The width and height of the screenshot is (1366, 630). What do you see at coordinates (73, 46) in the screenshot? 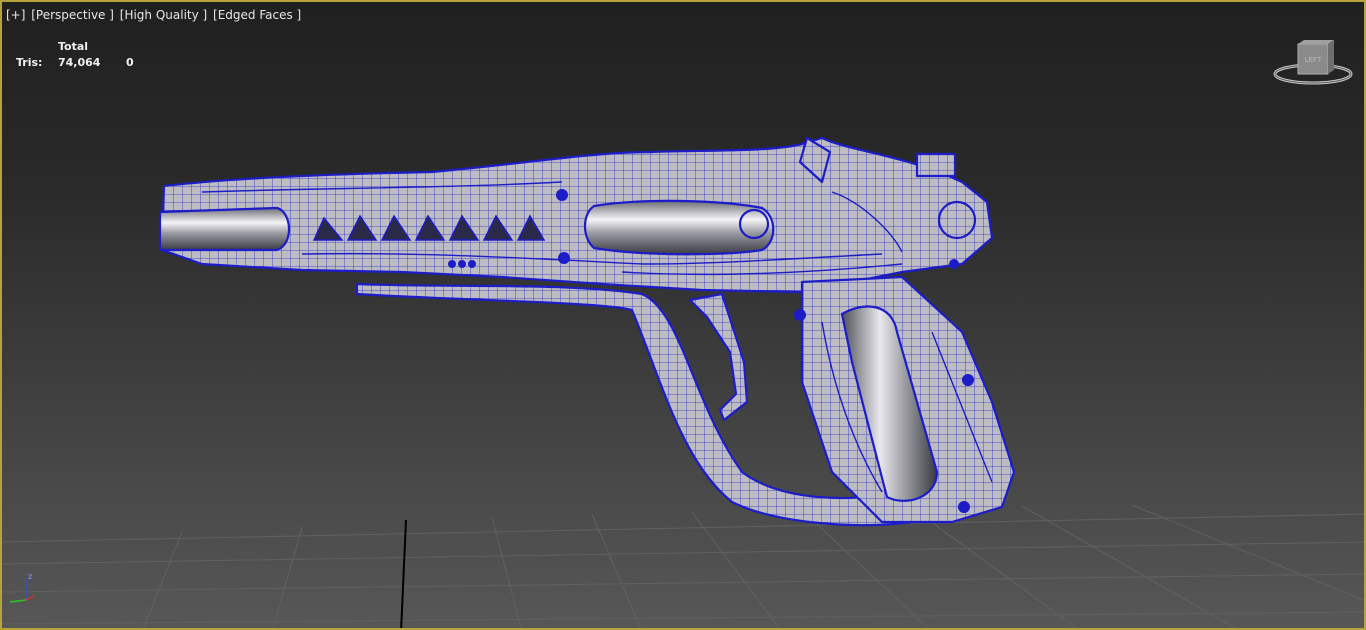
I see `stats-header: Total` at bounding box center [73, 46].